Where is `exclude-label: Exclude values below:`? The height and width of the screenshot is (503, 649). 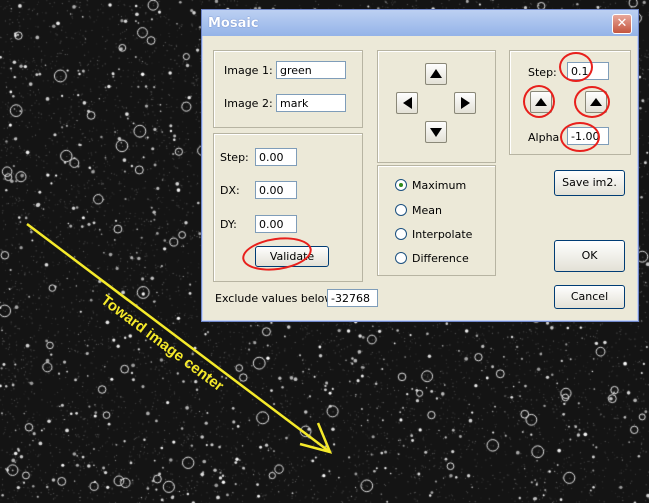 exclude-label: Exclude values below: is located at coordinates (276, 298).